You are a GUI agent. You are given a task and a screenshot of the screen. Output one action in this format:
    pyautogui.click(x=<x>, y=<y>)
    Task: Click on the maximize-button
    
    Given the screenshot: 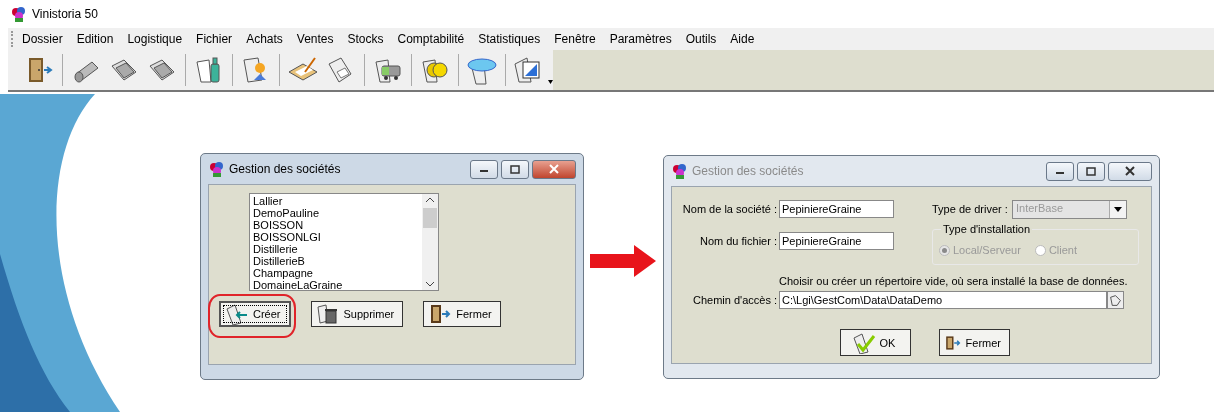 What is the action you would take?
    pyautogui.click(x=515, y=169)
    